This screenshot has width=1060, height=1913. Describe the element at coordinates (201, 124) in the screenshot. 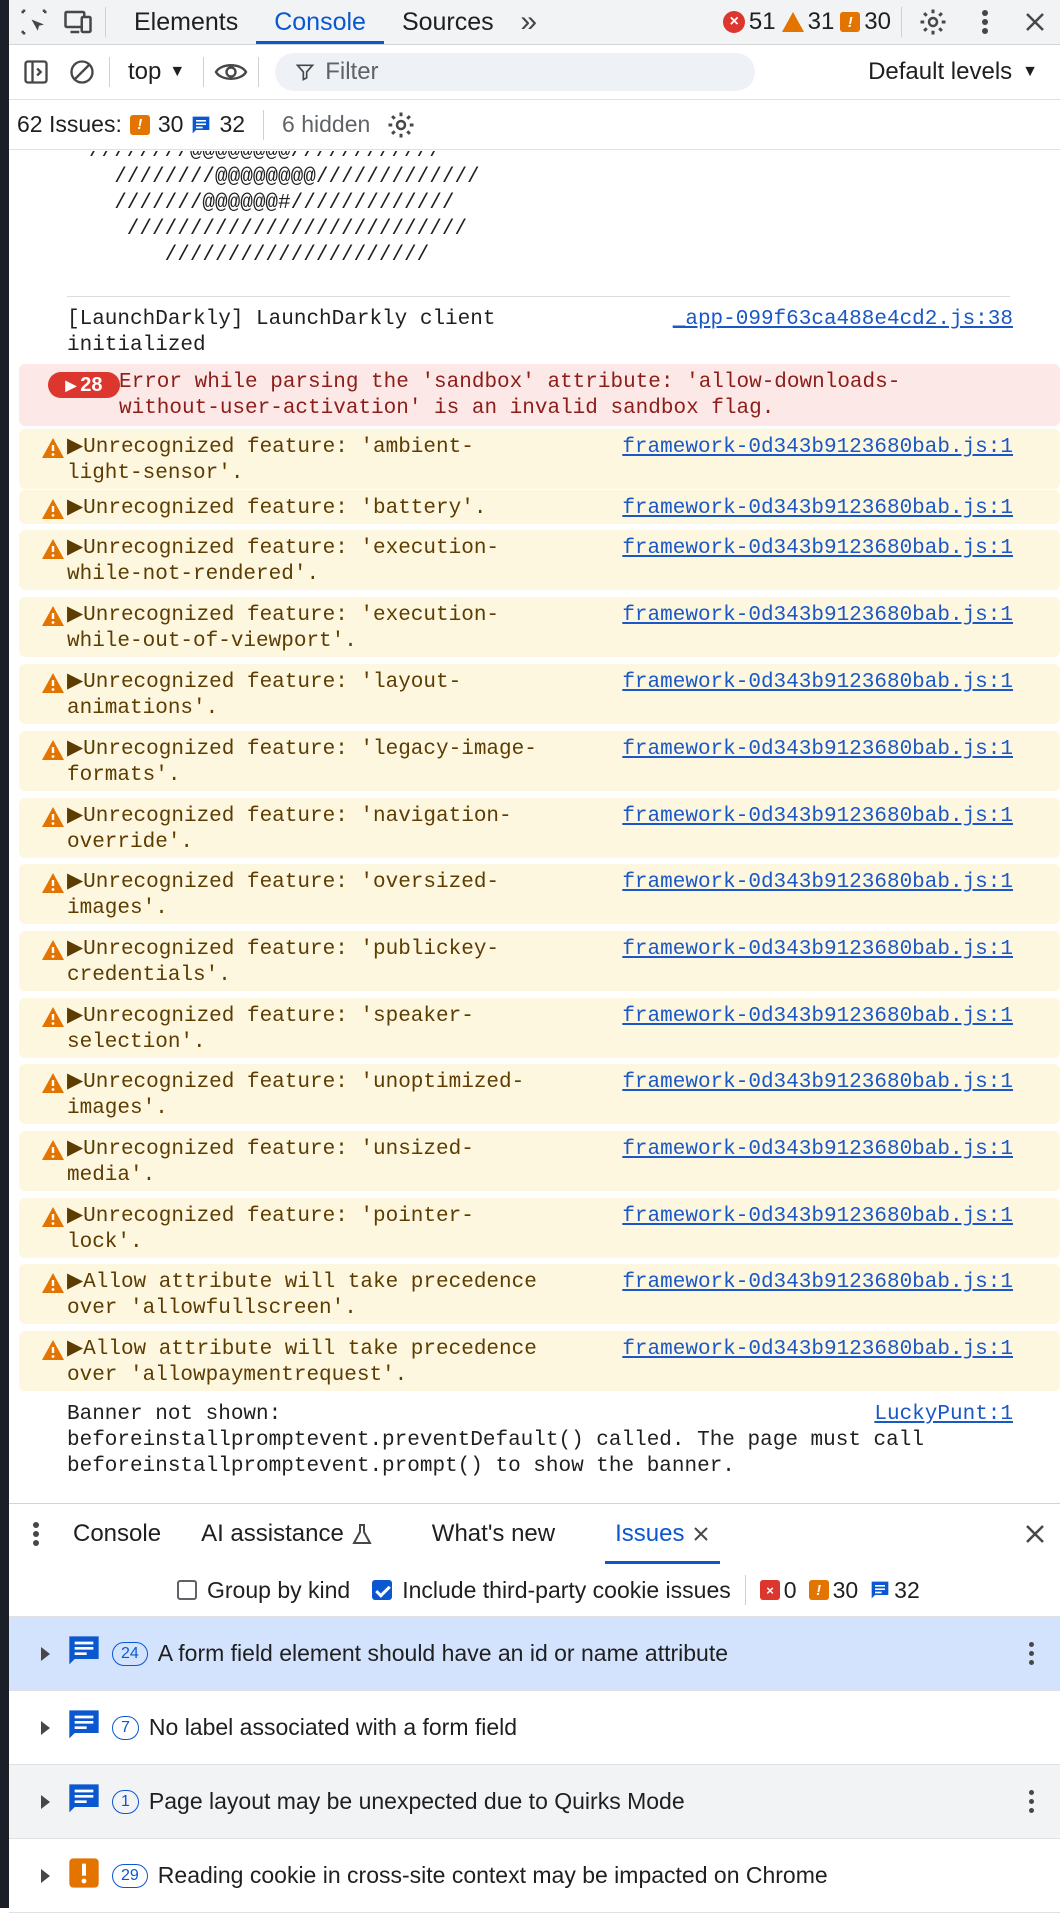

I see `issue-info-icon` at that location.